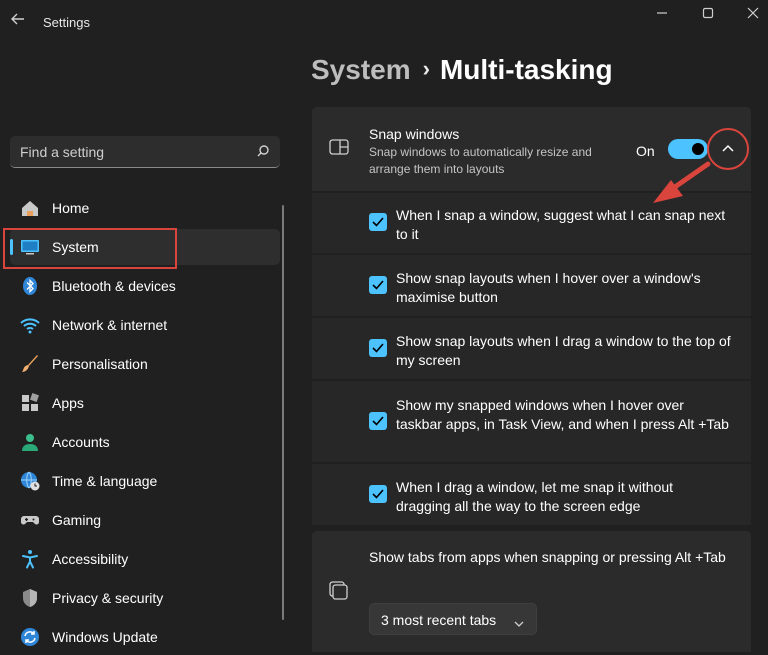 Image resolution: width=768 pixels, height=655 pixels. I want to click on brush-icon, so click(30, 364).